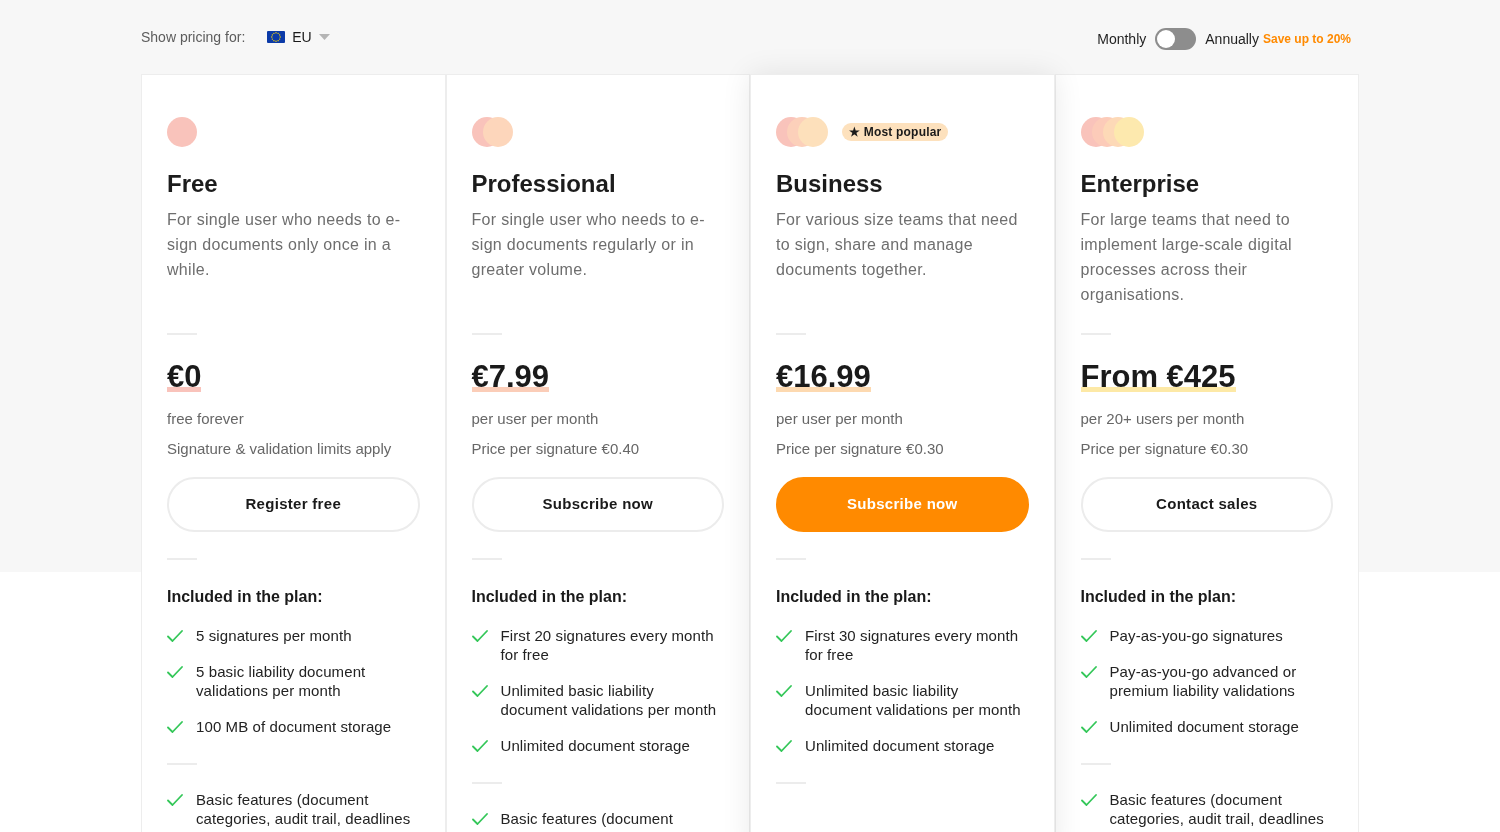 This screenshot has width=1500, height=832. Describe the element at coordinates (1196, 635) in the screenshot. I see `feature-text: Pay-as-you-go signatures` at that location.